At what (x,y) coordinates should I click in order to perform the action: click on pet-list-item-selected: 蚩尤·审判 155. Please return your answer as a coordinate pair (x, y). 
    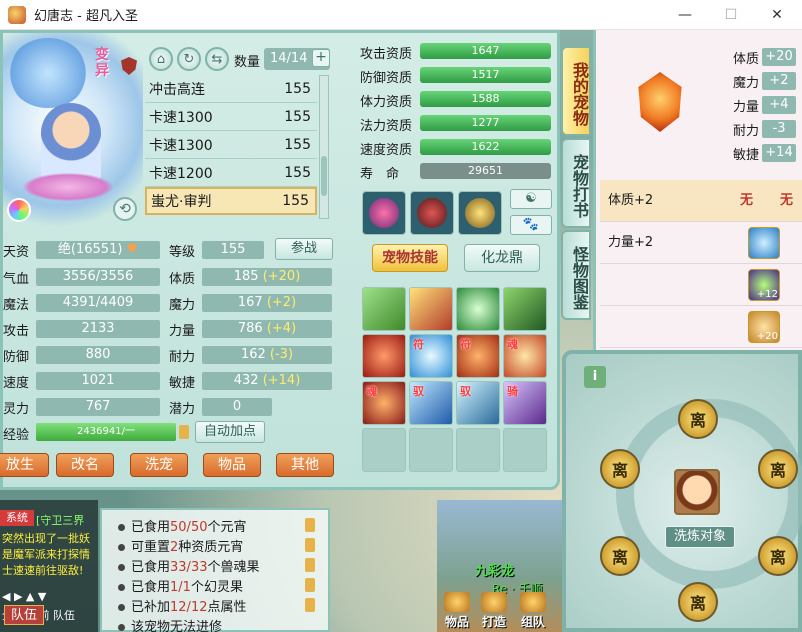
    Looking at the image, I should click on (231, 201).